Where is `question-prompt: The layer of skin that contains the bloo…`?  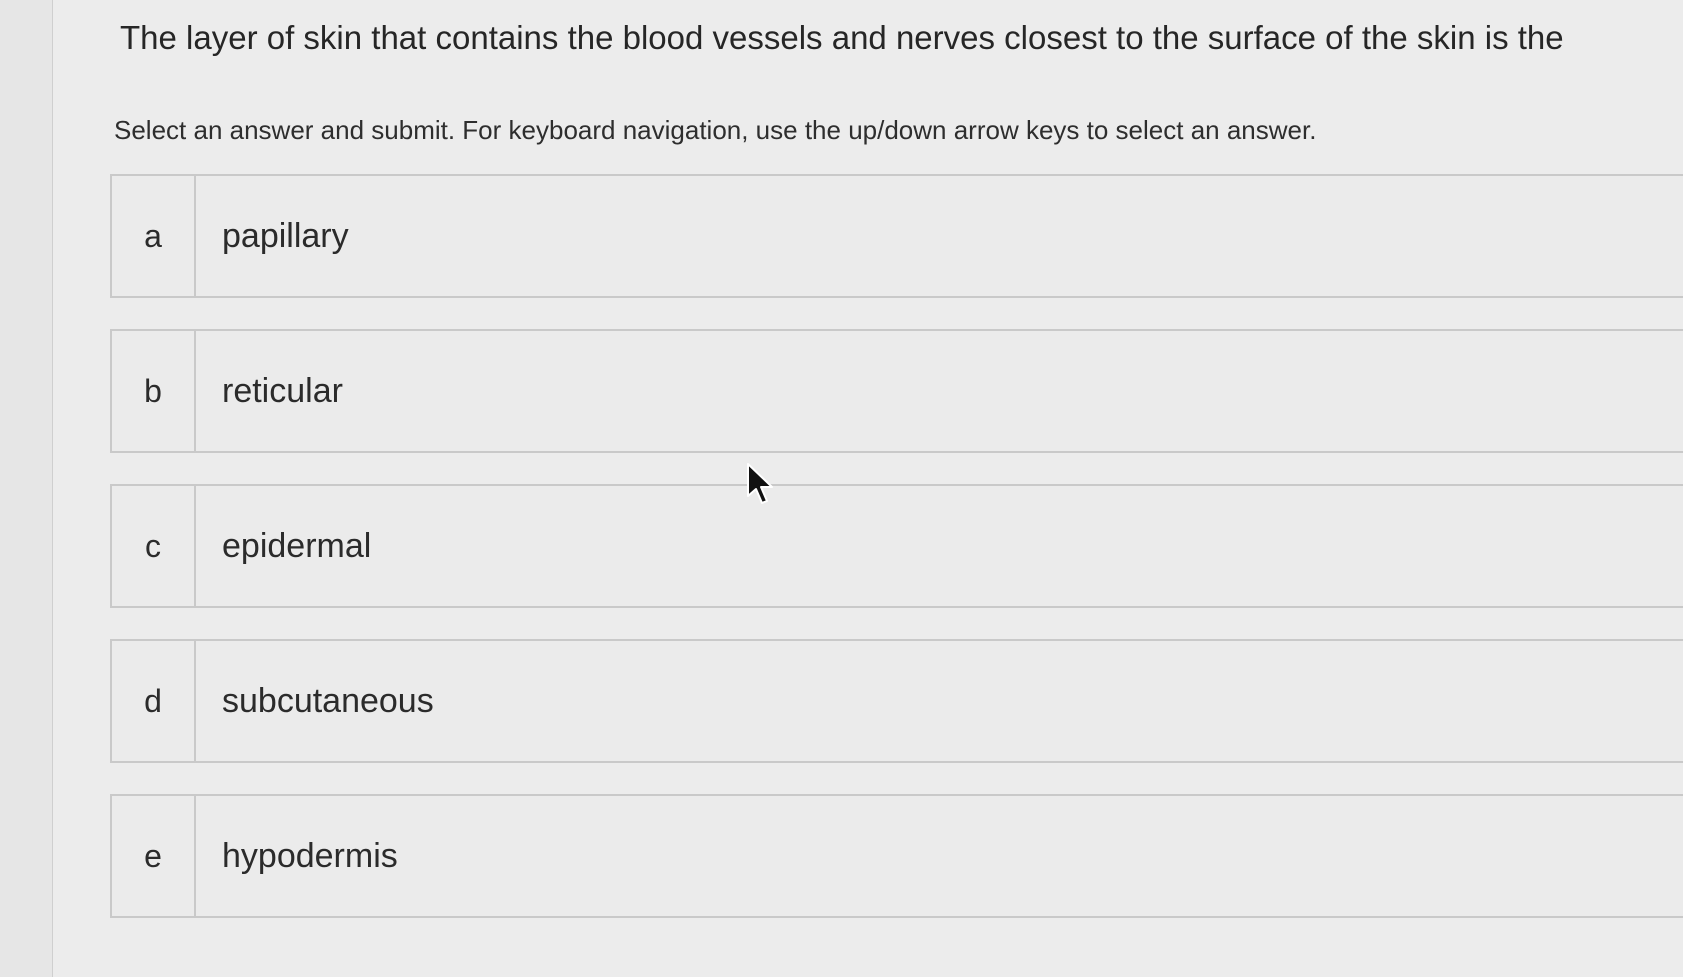
question-prompt: The layer of skin that contains the bloo… is located at coordinates (842, 37).